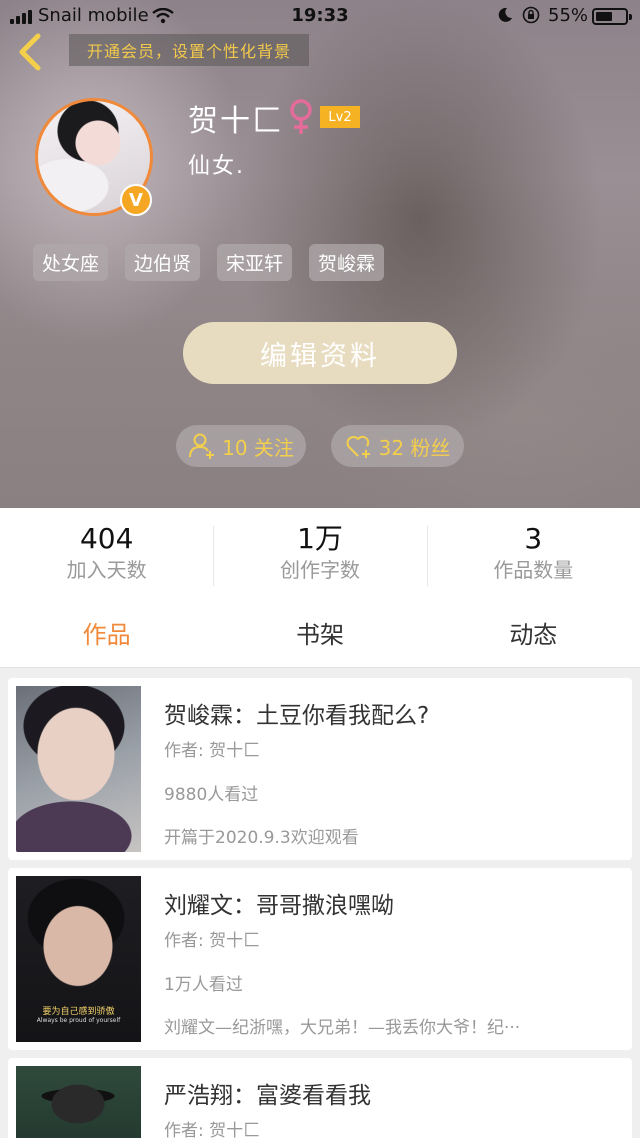 The width and height of the screenshot is (640, 1138). What do you see at coordinates (320, 353) in the screenshot?
I see `edit-profile-button: 编辑资料` at bounding box center [320, 353].